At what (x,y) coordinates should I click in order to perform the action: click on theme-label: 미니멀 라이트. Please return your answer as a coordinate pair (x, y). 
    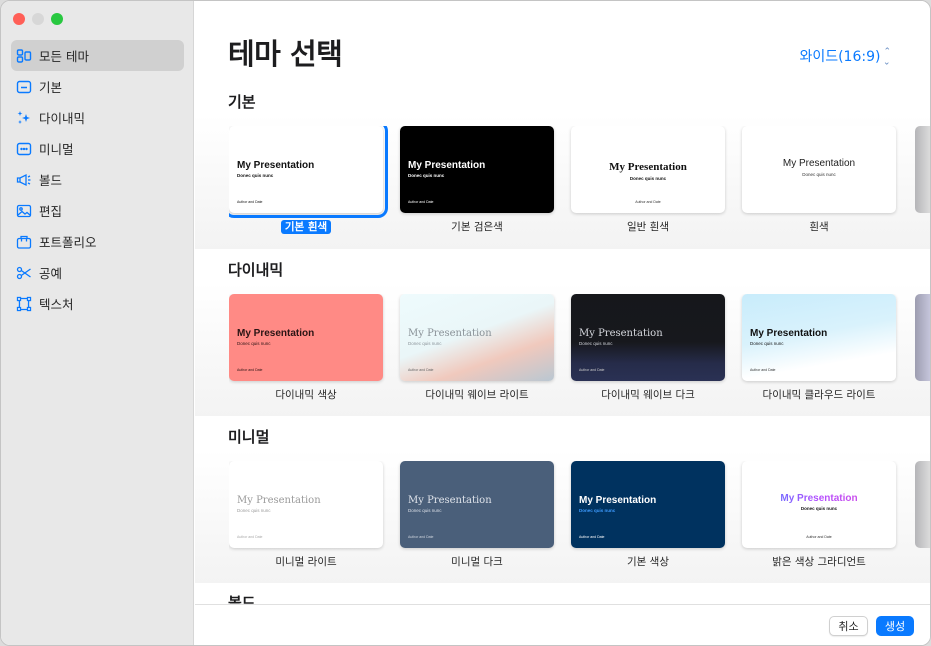
    Looking at the image, I should click on (306, 562).